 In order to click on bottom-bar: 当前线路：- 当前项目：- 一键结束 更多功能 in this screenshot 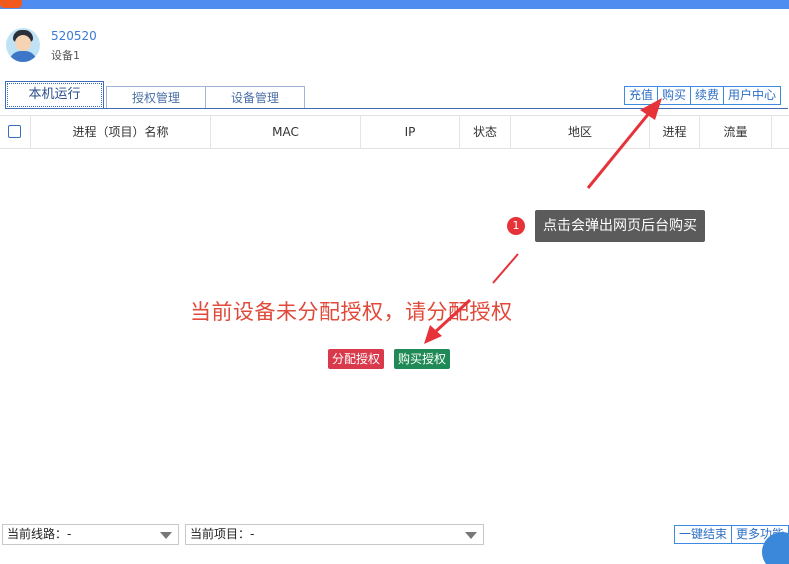, I will do `click(394, 535)`.